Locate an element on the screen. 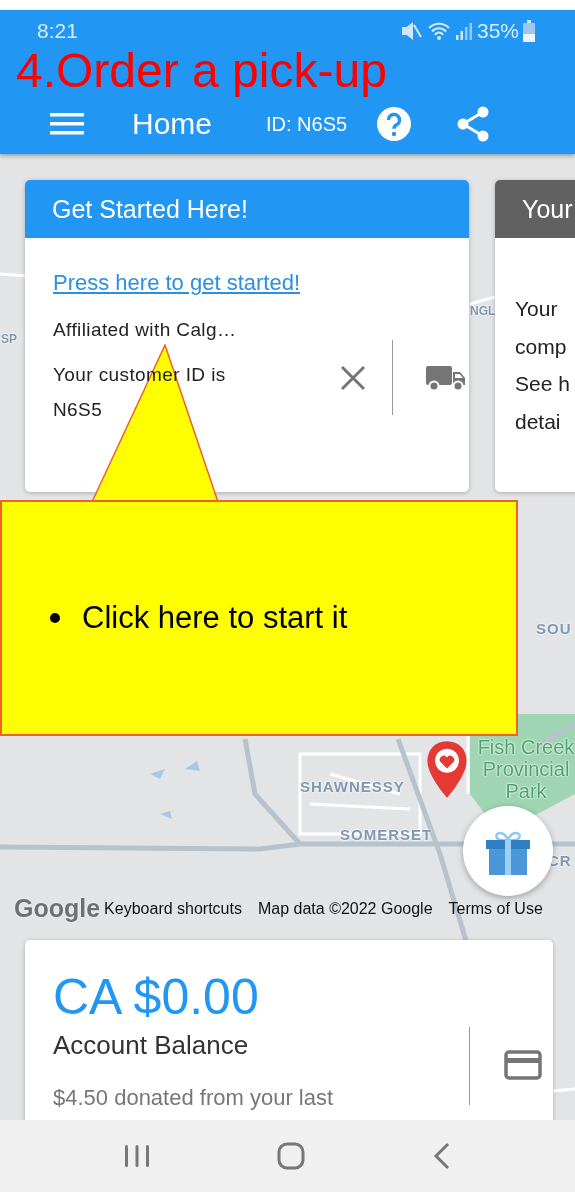 This screenshot has height=1192, width=575. close-button is located at coordinates (353, 378).